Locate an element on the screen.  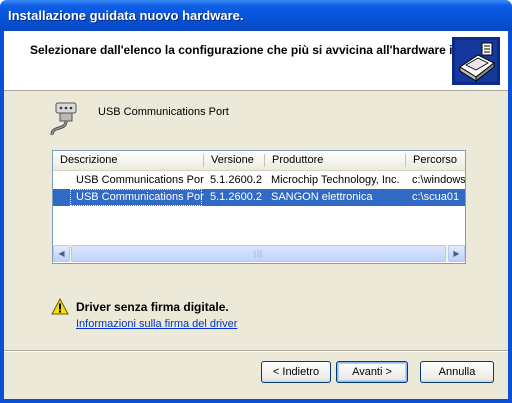
column-header-path: Percorso is located at coordinates (435, 160).